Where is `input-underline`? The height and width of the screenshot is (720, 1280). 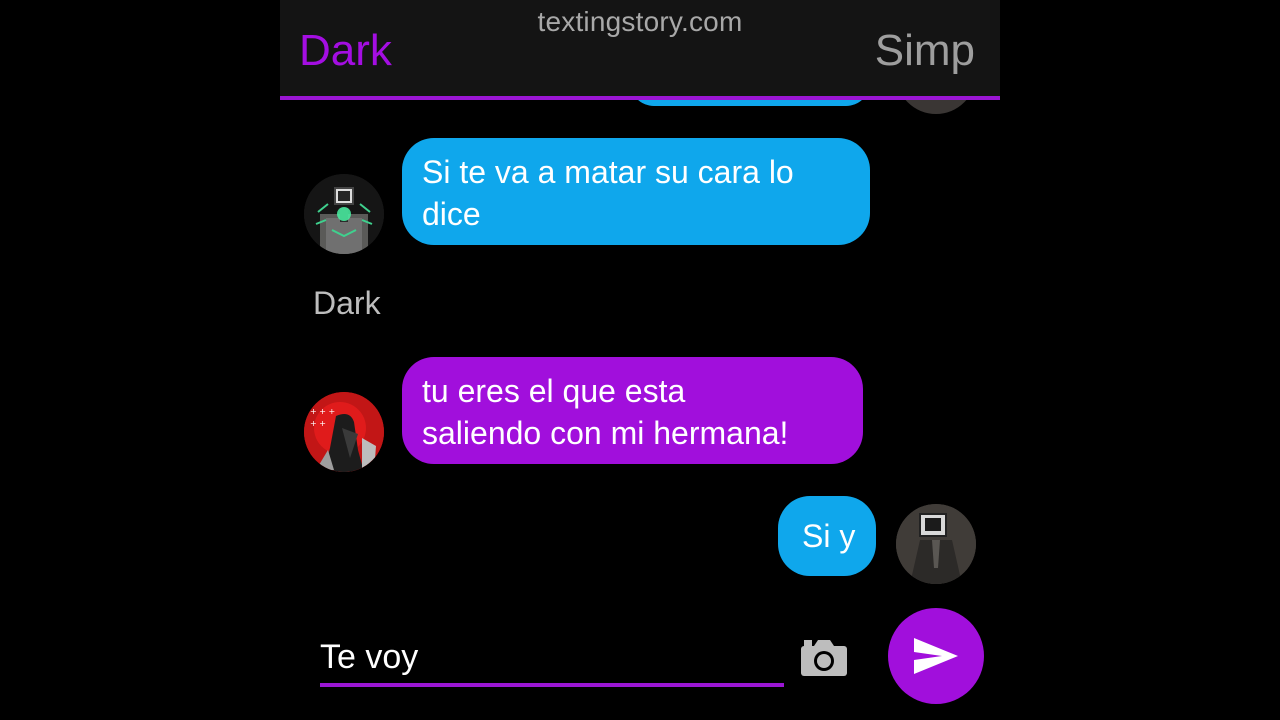 input-underline is located at coordinates (552, 685).